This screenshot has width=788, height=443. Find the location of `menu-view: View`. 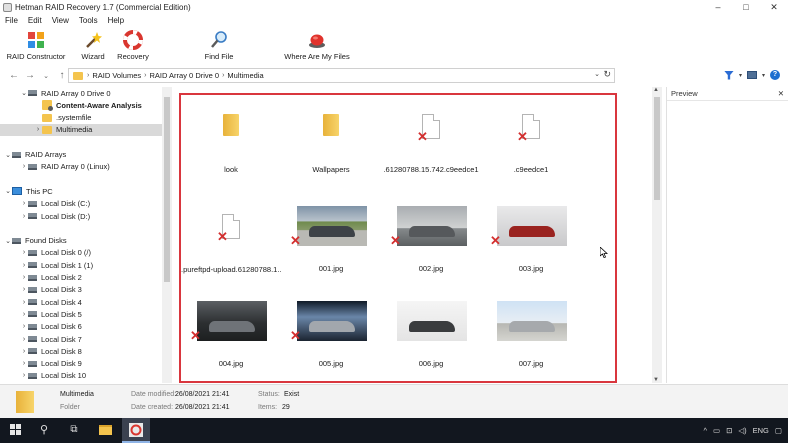

menu-view: View is located at coordinates (60, 20).